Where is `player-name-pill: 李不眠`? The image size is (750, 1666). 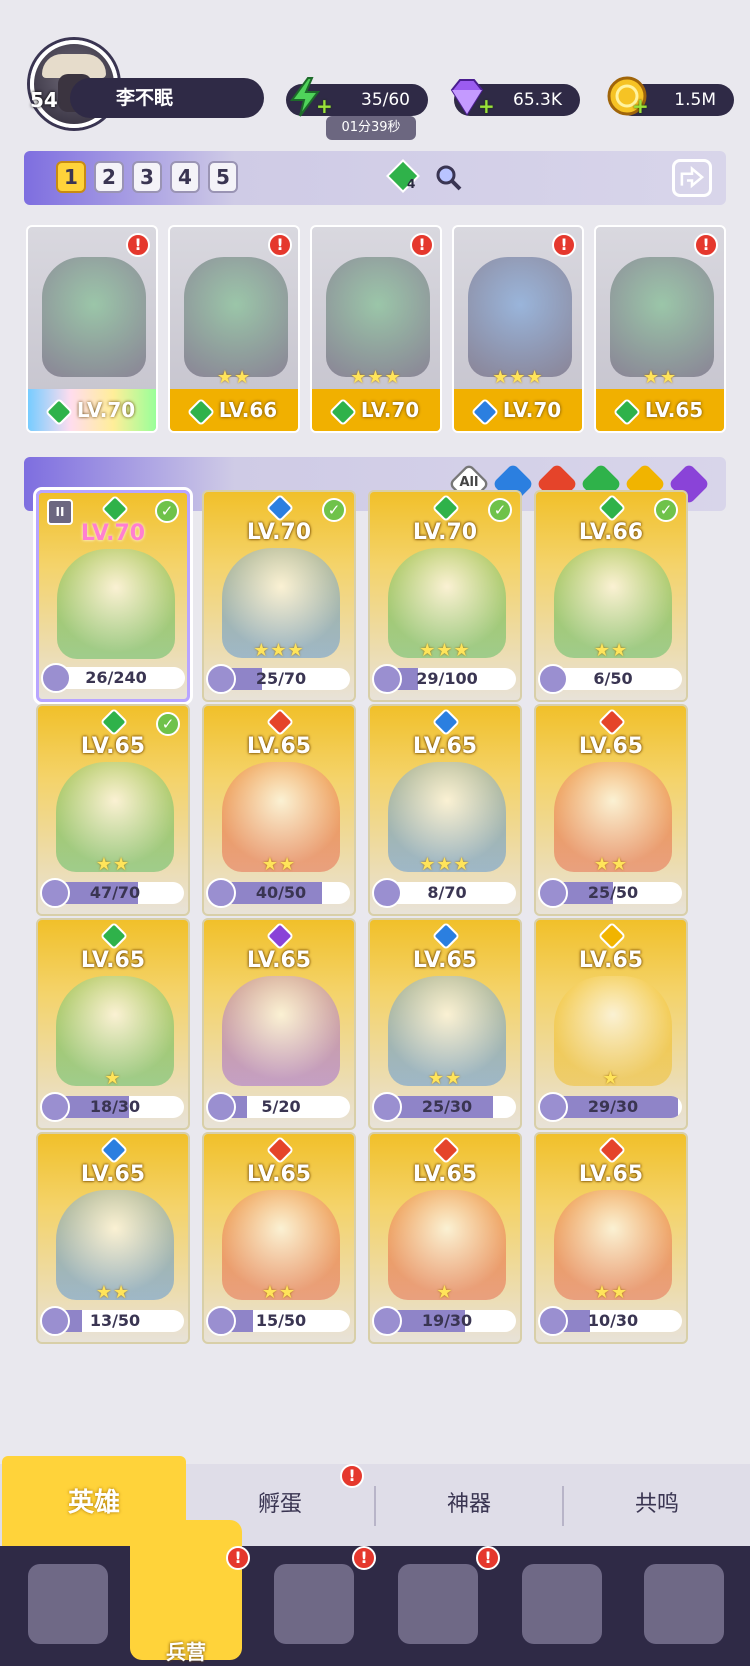
player-name-pill: 李不眠 is located at coordinates (167, 98).